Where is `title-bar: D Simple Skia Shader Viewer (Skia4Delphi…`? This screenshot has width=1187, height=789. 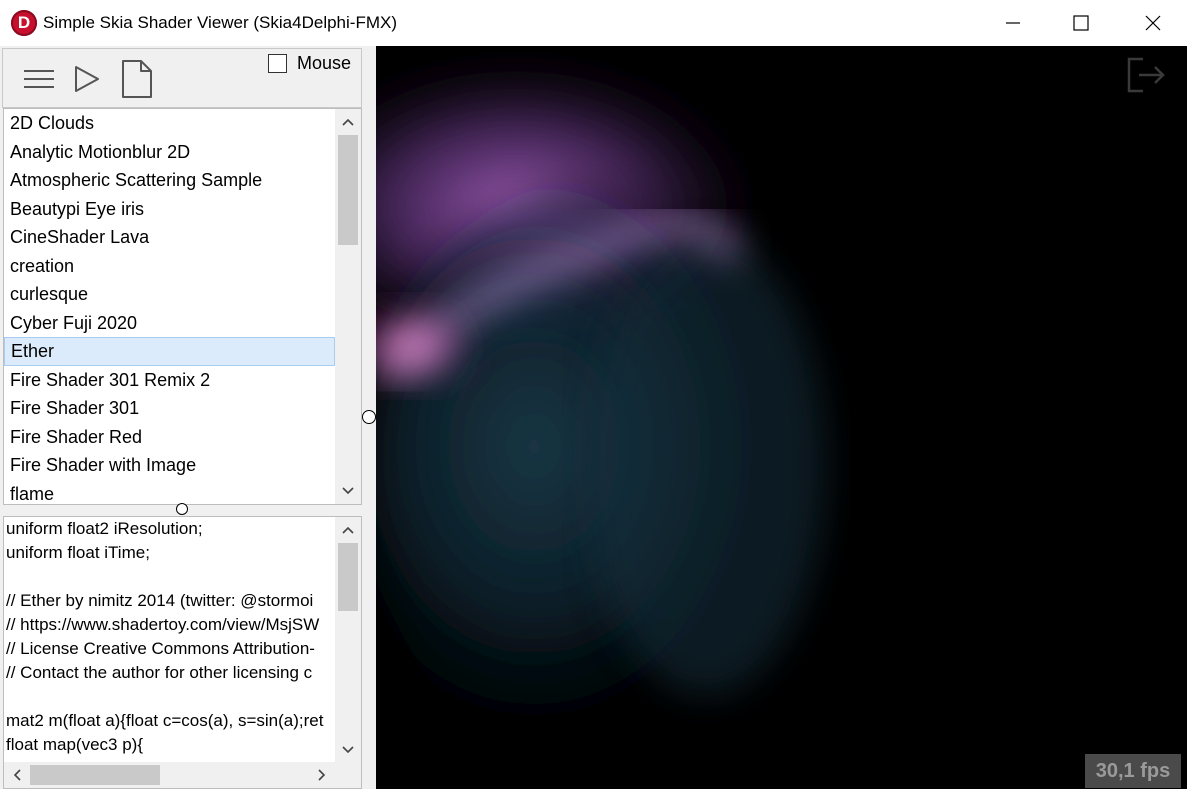 title-bar: D Simple Skia Shader Viewer (Skia4Delphi… is located at coordinates (593, 23).